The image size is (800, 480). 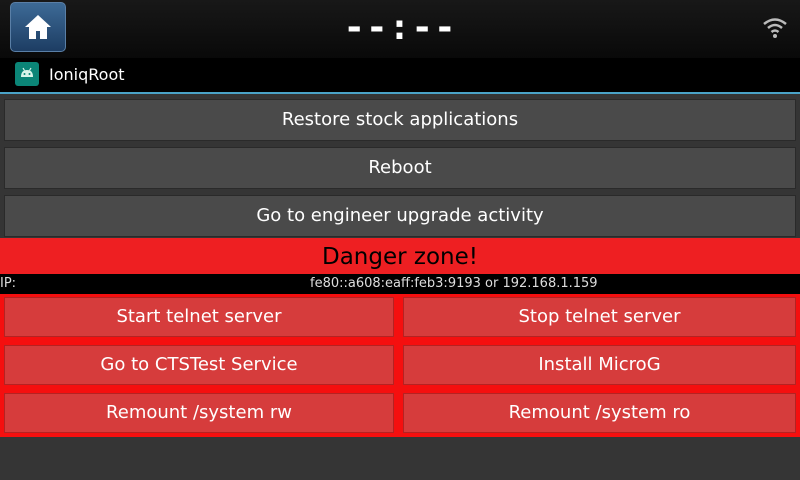 What do you see at coordinates (199, 413) in the screenshot?
I see `remount-rw-button: Remount /system rw` at bounding box center [199, 413].